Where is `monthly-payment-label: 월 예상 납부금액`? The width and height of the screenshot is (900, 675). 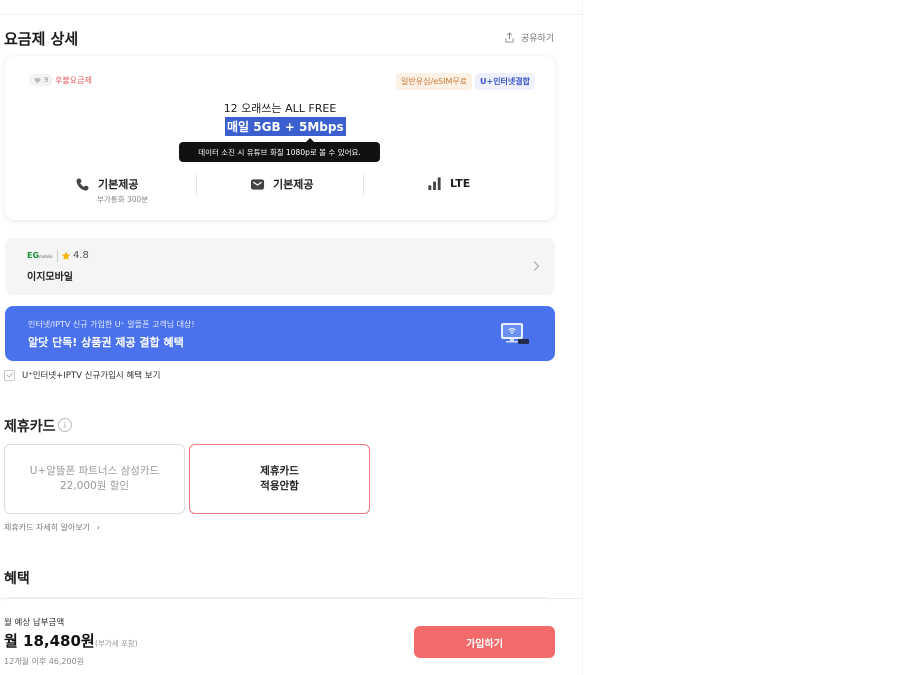
monthly-payment-label: 월 예상 납부금액 is located at coordinates (34, 623).